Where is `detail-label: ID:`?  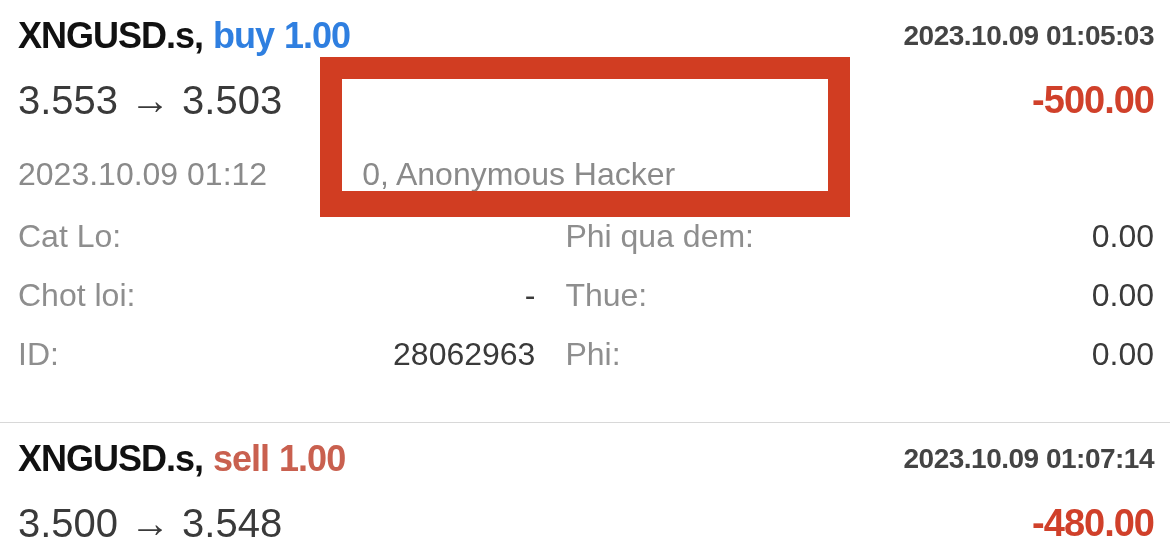 detail-label: ID: is located at coordinates (39, 354).